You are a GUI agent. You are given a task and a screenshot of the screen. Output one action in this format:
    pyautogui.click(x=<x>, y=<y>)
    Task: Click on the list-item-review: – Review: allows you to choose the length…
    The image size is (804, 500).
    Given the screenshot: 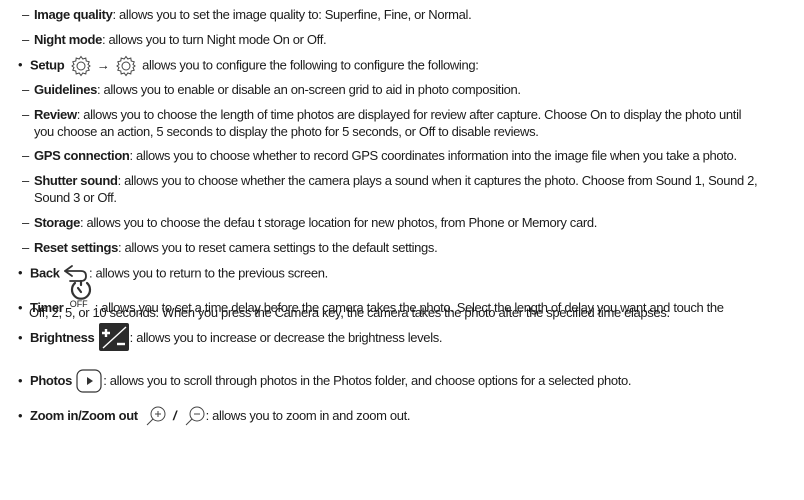 What is the action you would take?
    pyautogui.click(x=382, y=114)
    